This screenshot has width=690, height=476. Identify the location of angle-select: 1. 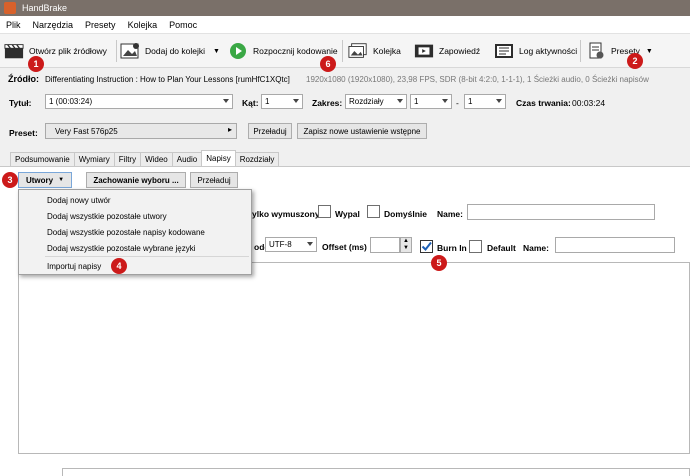
(282, 101).